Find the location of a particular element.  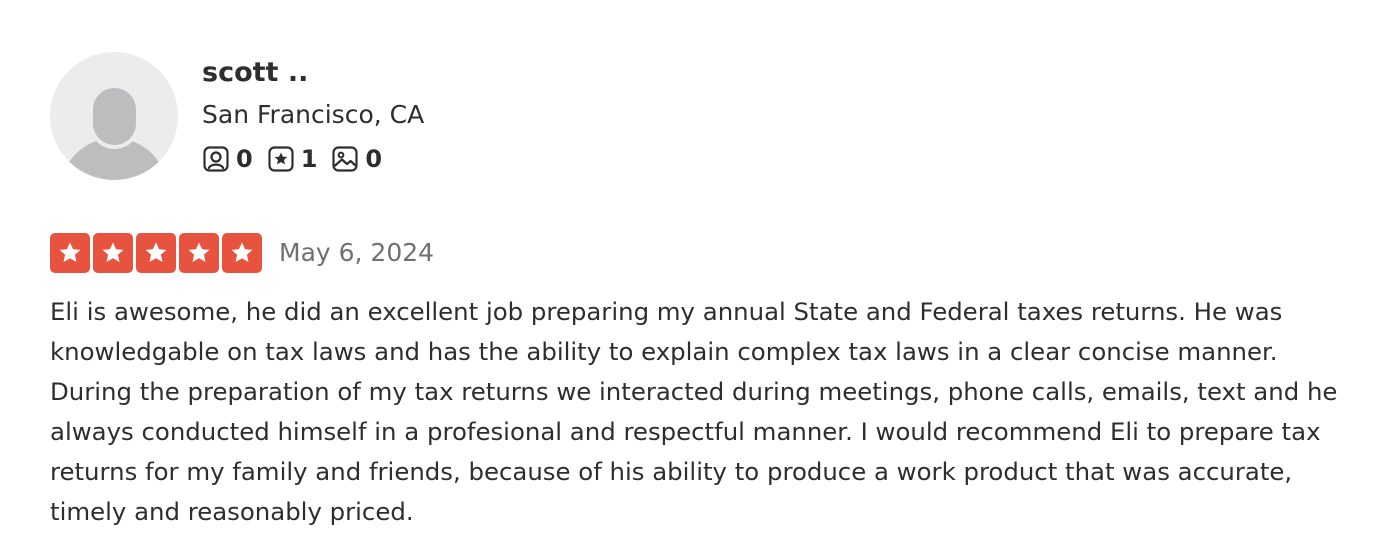

avatar-head-shape is located at coordinates (114, 116).